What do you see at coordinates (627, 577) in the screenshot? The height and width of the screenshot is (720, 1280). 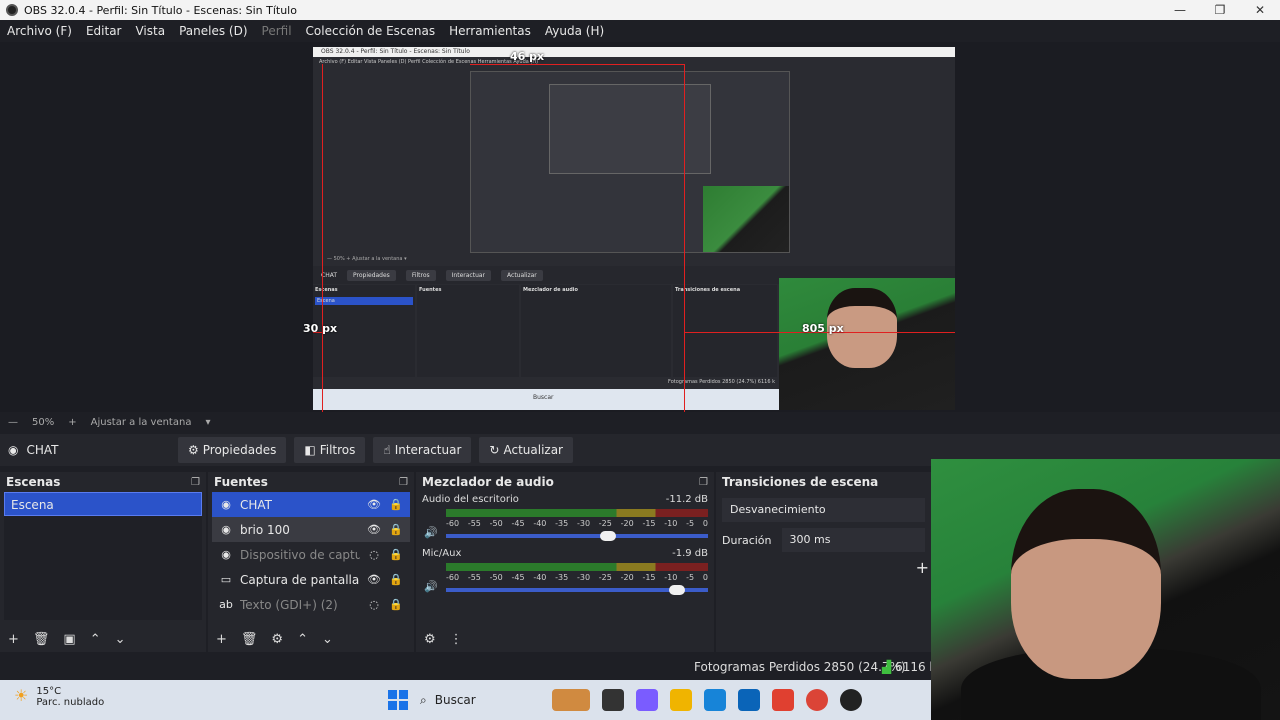 I see `tick: -20` at bounding box center [627, 577].